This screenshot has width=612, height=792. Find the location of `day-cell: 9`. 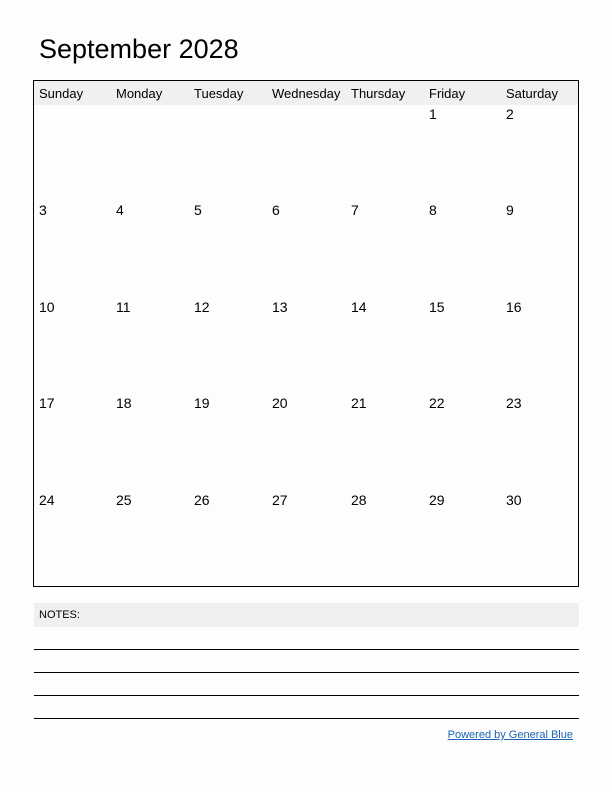

day-cell: 9 is located at coordinates (510, 210).